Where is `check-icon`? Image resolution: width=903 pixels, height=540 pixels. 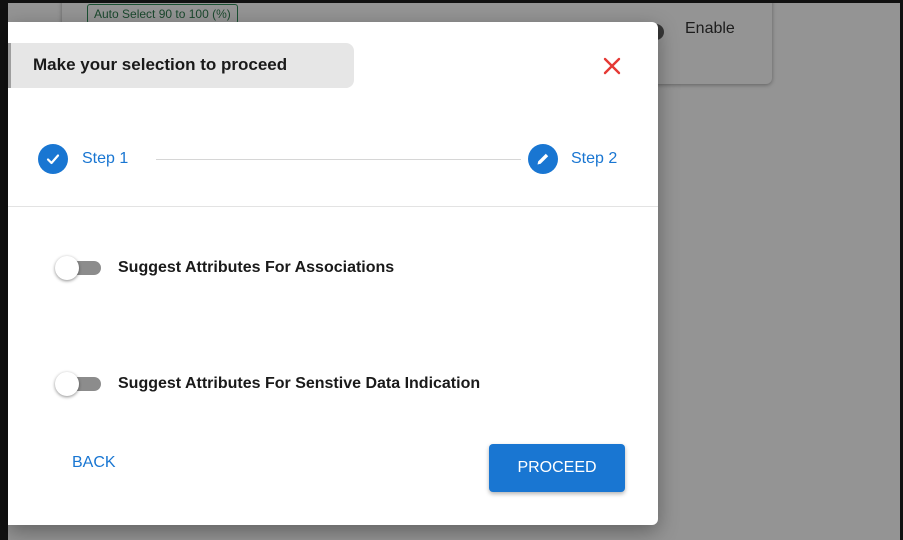 check-icon is located at coordinates (53, 159).